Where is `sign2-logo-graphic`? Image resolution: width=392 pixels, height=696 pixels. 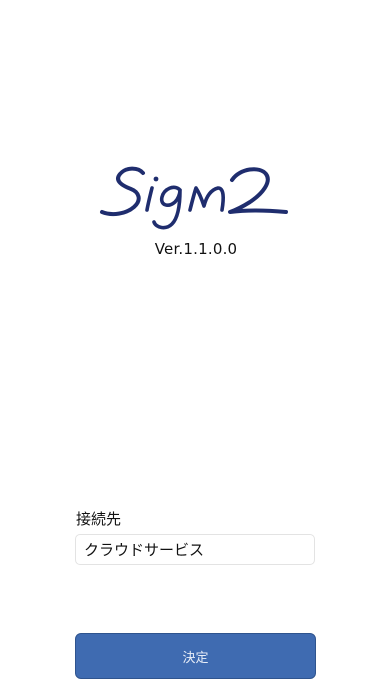 sign2-logo-graphic is located at coordinates (194, 198).